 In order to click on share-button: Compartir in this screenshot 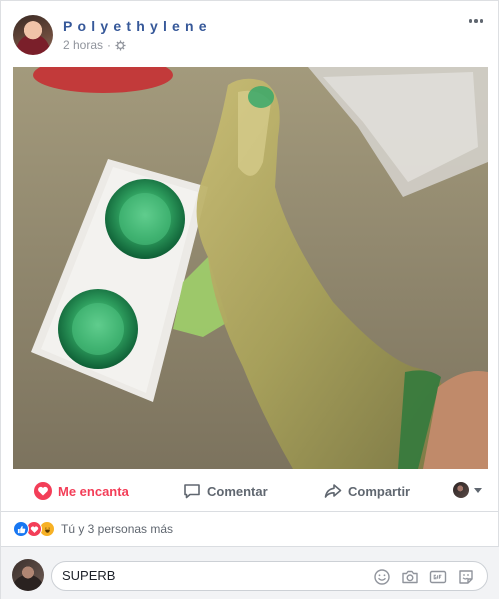, I will do `click(367, 491)`.